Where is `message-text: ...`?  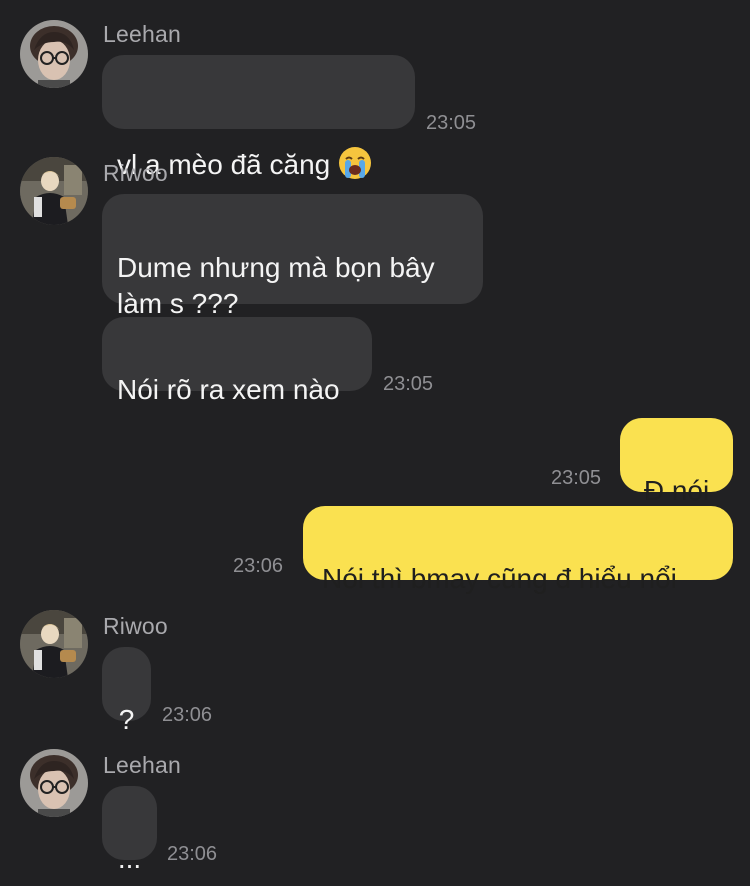
message-text: ... is located at coordinates (129, 858).